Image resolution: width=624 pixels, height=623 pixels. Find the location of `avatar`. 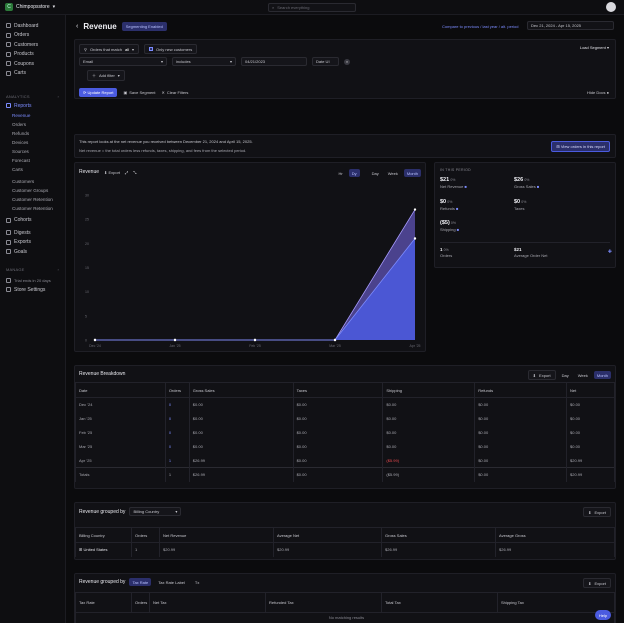

avatar is located at coordinates (611, 7).